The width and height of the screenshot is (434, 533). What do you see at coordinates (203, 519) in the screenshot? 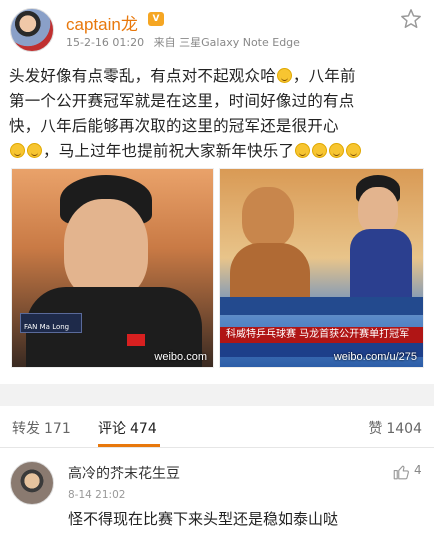
I see `comment-text: 怪不得现在比赛下来头型还是稳如泰山哒` at bounding box center [203, 519].